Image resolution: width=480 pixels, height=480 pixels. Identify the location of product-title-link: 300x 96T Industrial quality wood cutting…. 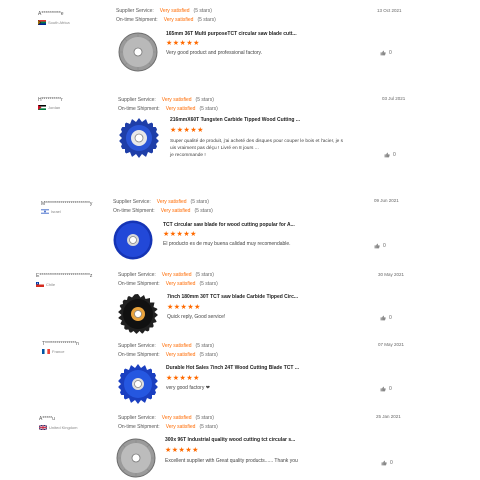
(230, 440).